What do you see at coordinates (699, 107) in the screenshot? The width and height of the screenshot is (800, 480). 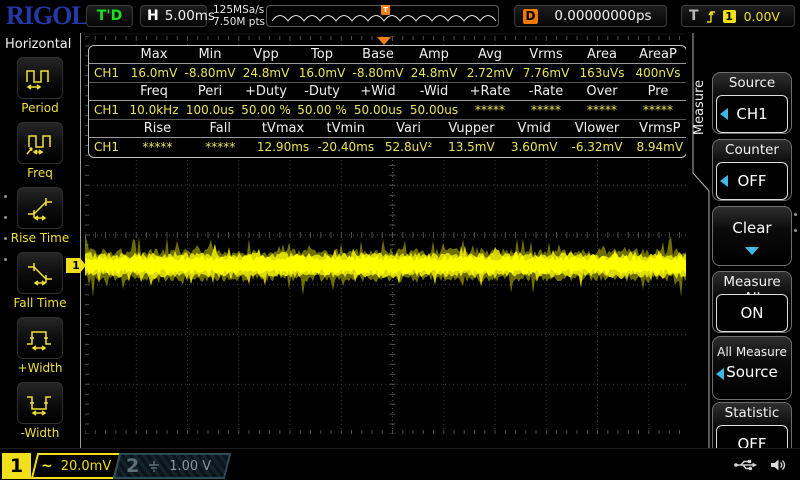 I see `menu-tab-measure: Measure` at bounding box center [699, 107].